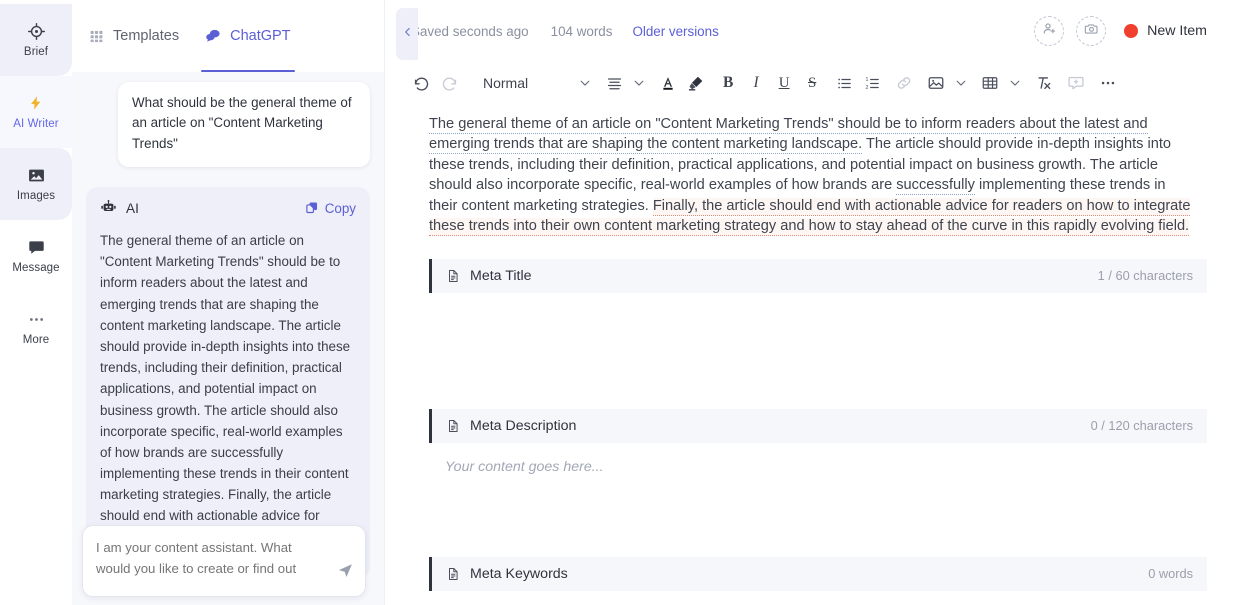 The image size is (1233, 605). What do you see at coordinates (812, 83) in the screenshot?
I see `strikethrough-icon: S` at bounding box center [812, 83].